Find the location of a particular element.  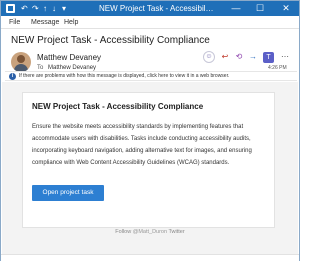

outlook-icon is located at coordinates (10, 8).